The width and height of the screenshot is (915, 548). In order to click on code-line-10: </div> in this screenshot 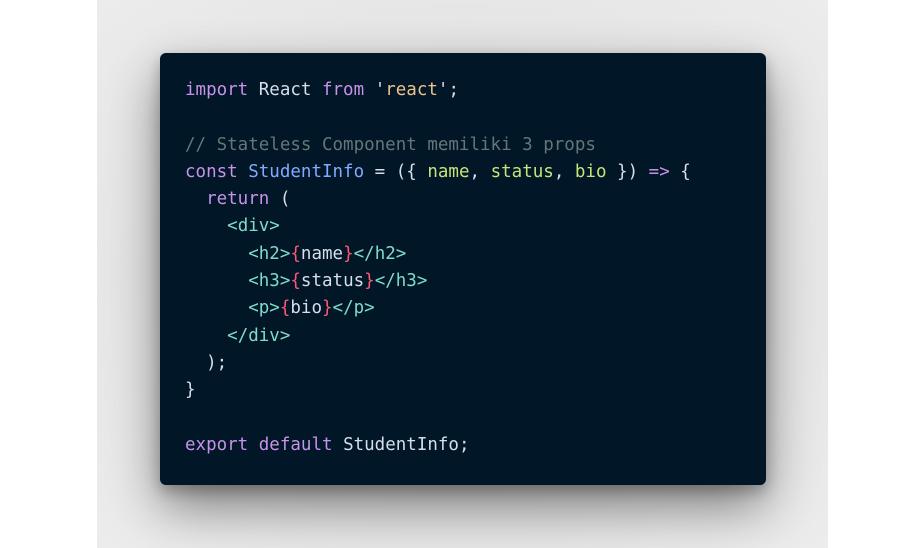, I will do `click(475, 336)`.